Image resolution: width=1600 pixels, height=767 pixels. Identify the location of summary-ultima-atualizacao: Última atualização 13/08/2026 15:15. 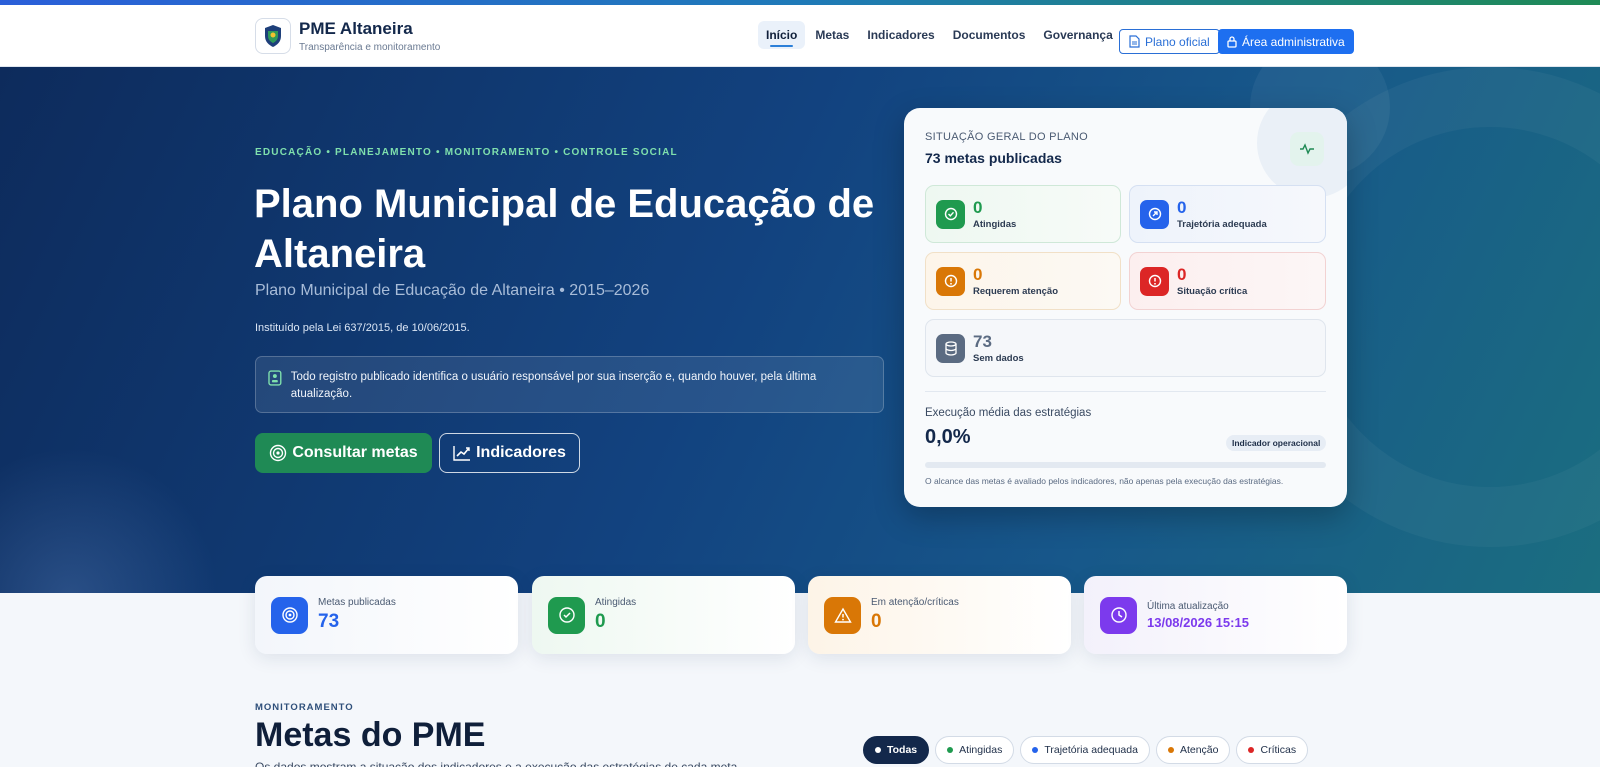
(1215, 615).